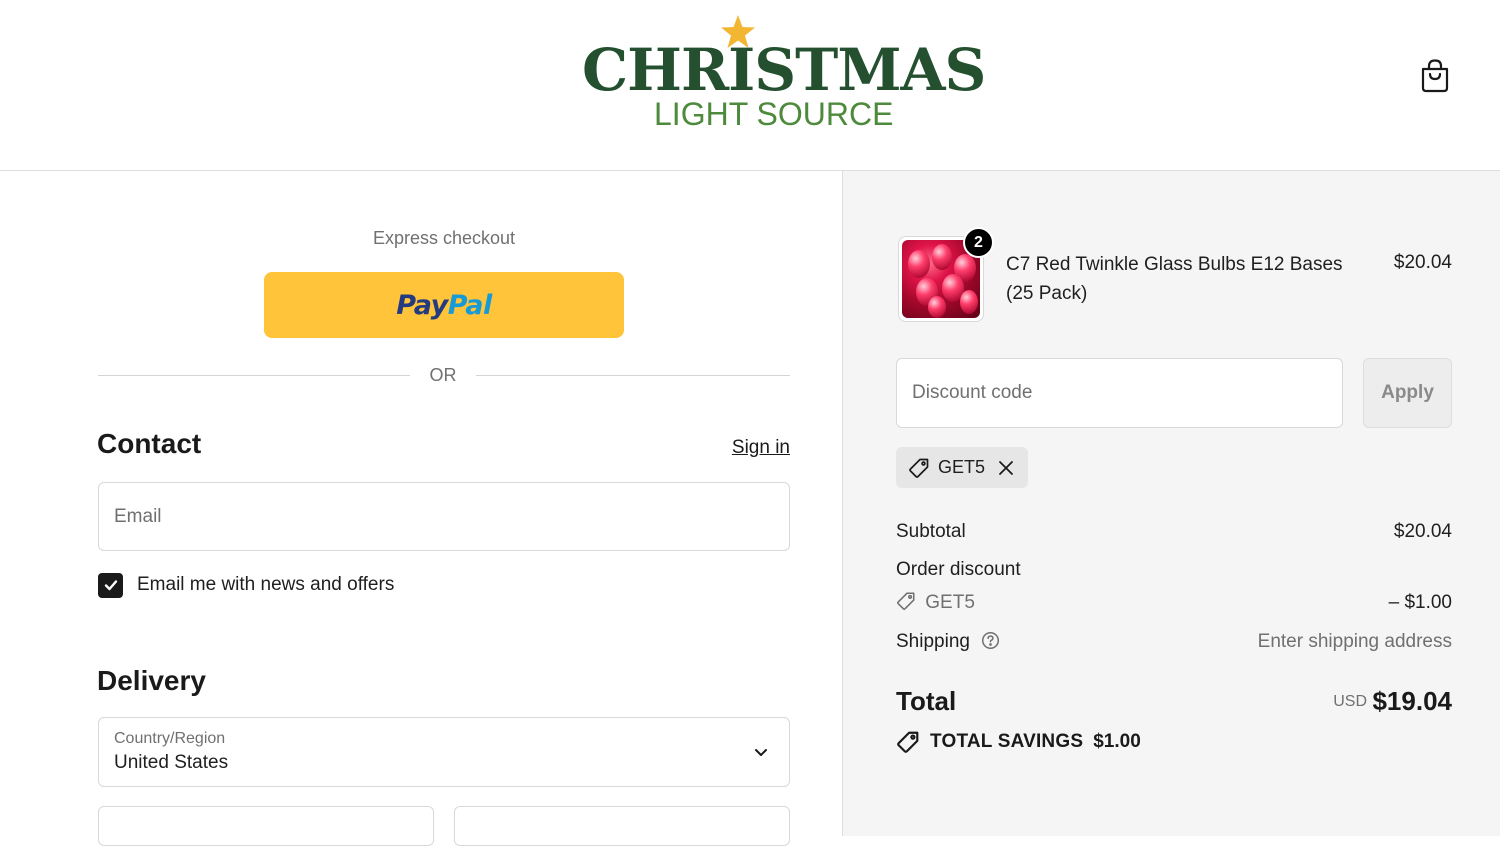  Describe the element at coordinates (933, 641) in the screenshot. I see `shipping-label: Shipping` at that location.